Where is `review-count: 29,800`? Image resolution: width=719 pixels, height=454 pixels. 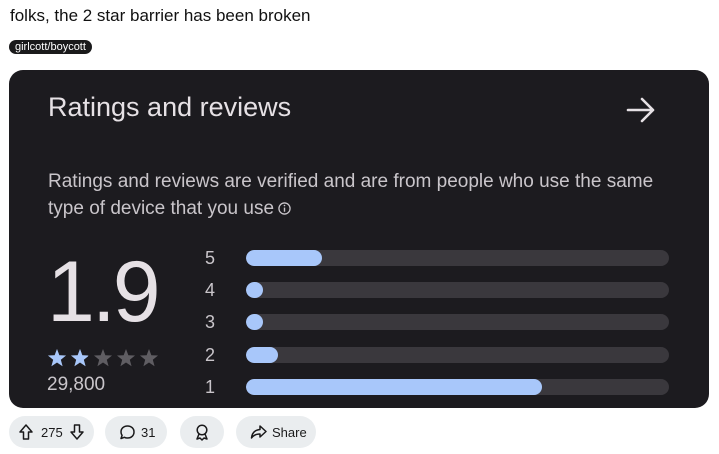 review-count: 29,800 is located at coordinates (76, 384).